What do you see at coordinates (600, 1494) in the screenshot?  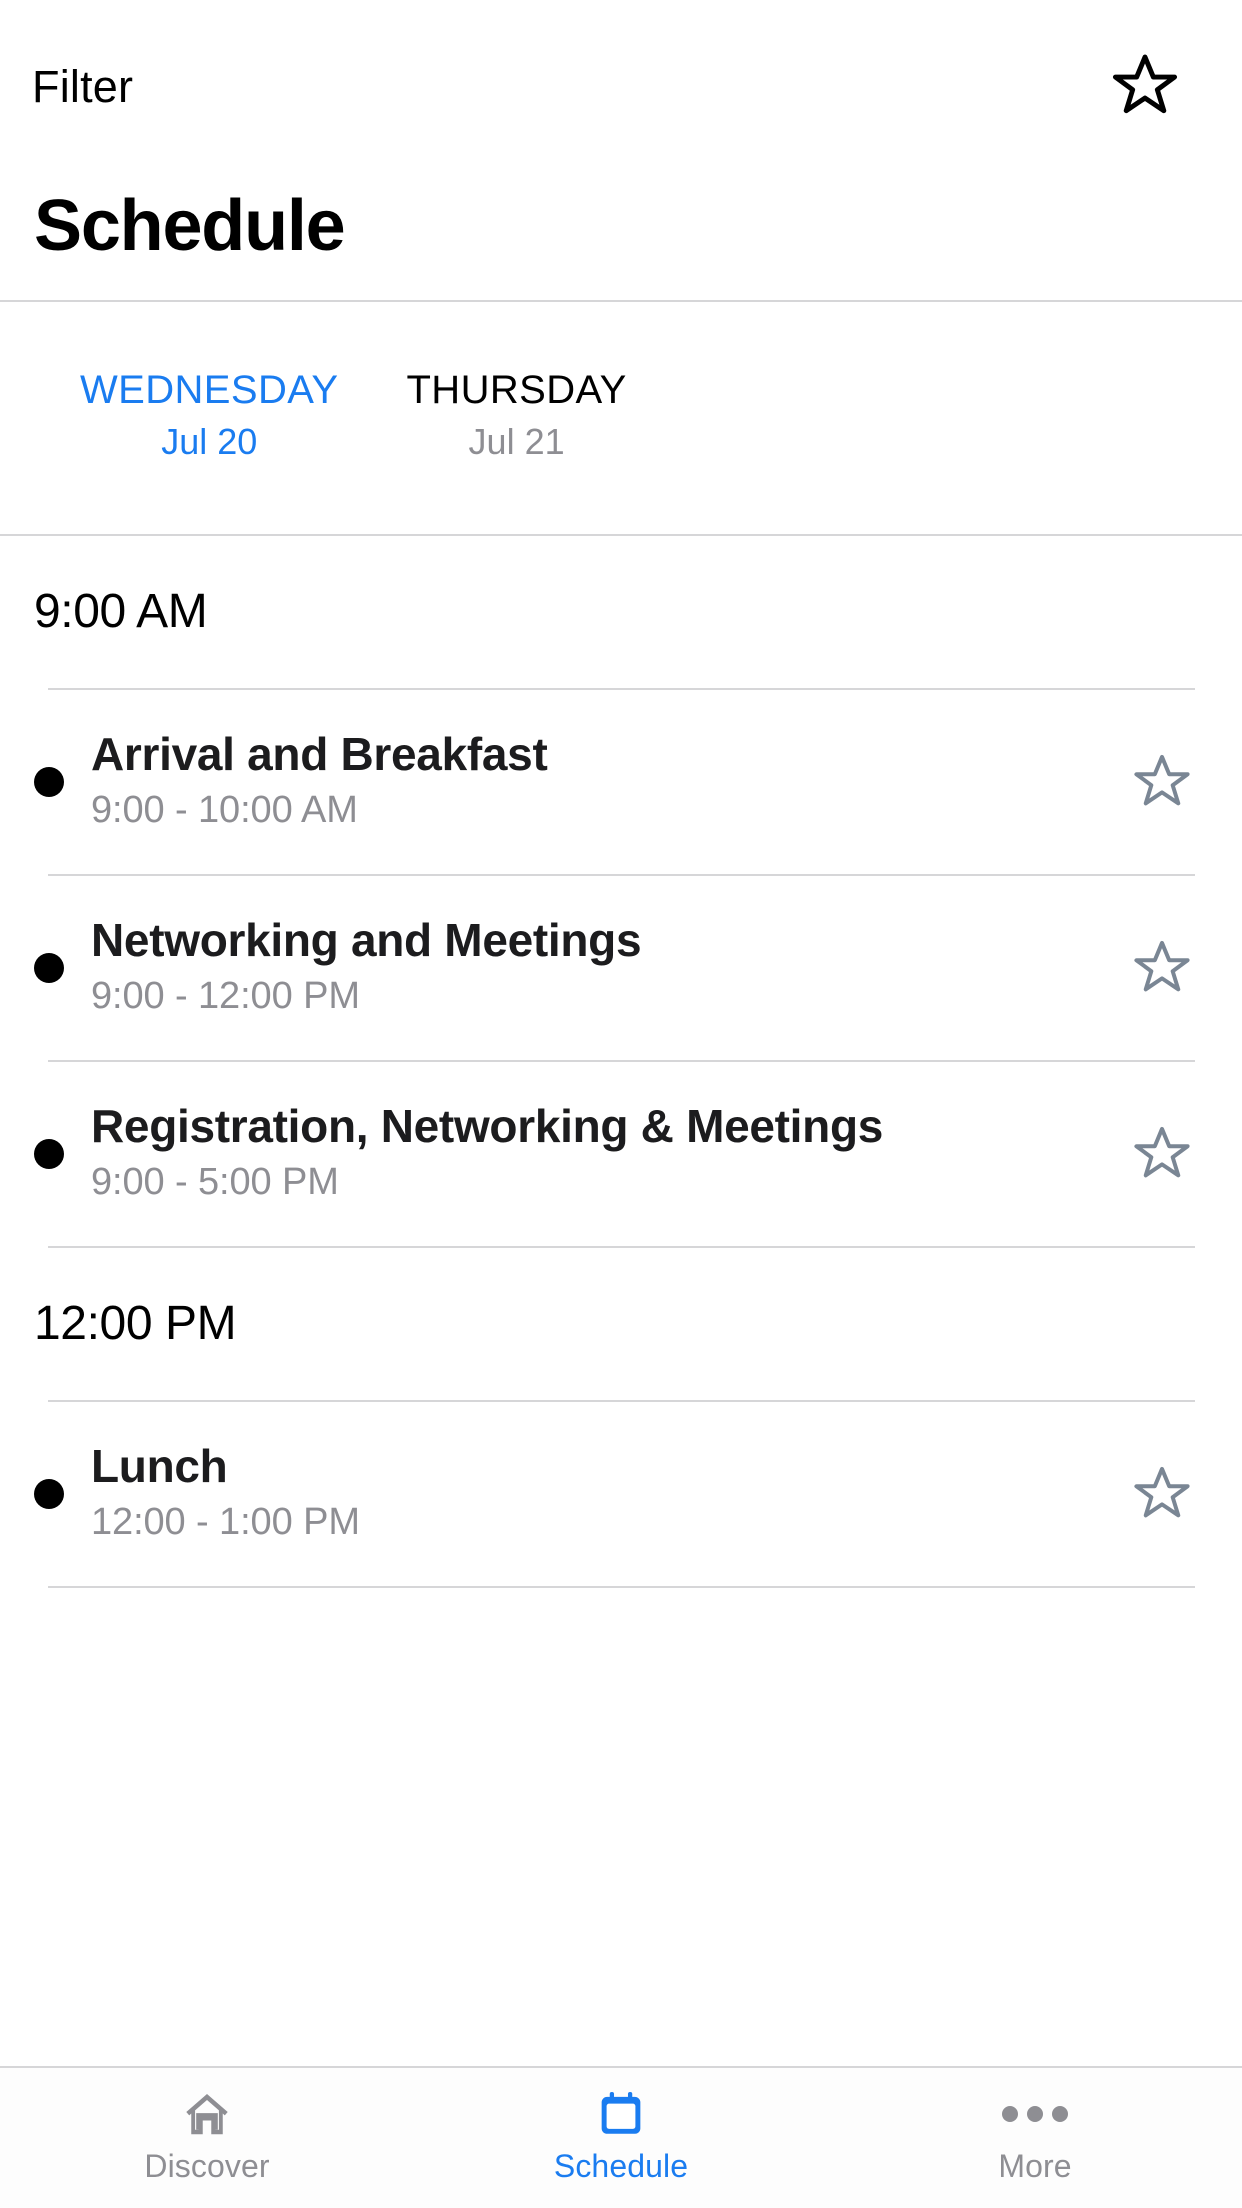 I see `event-text: Lunch 12:00 - 1:00 PM` at bounding box center [600, 1494].